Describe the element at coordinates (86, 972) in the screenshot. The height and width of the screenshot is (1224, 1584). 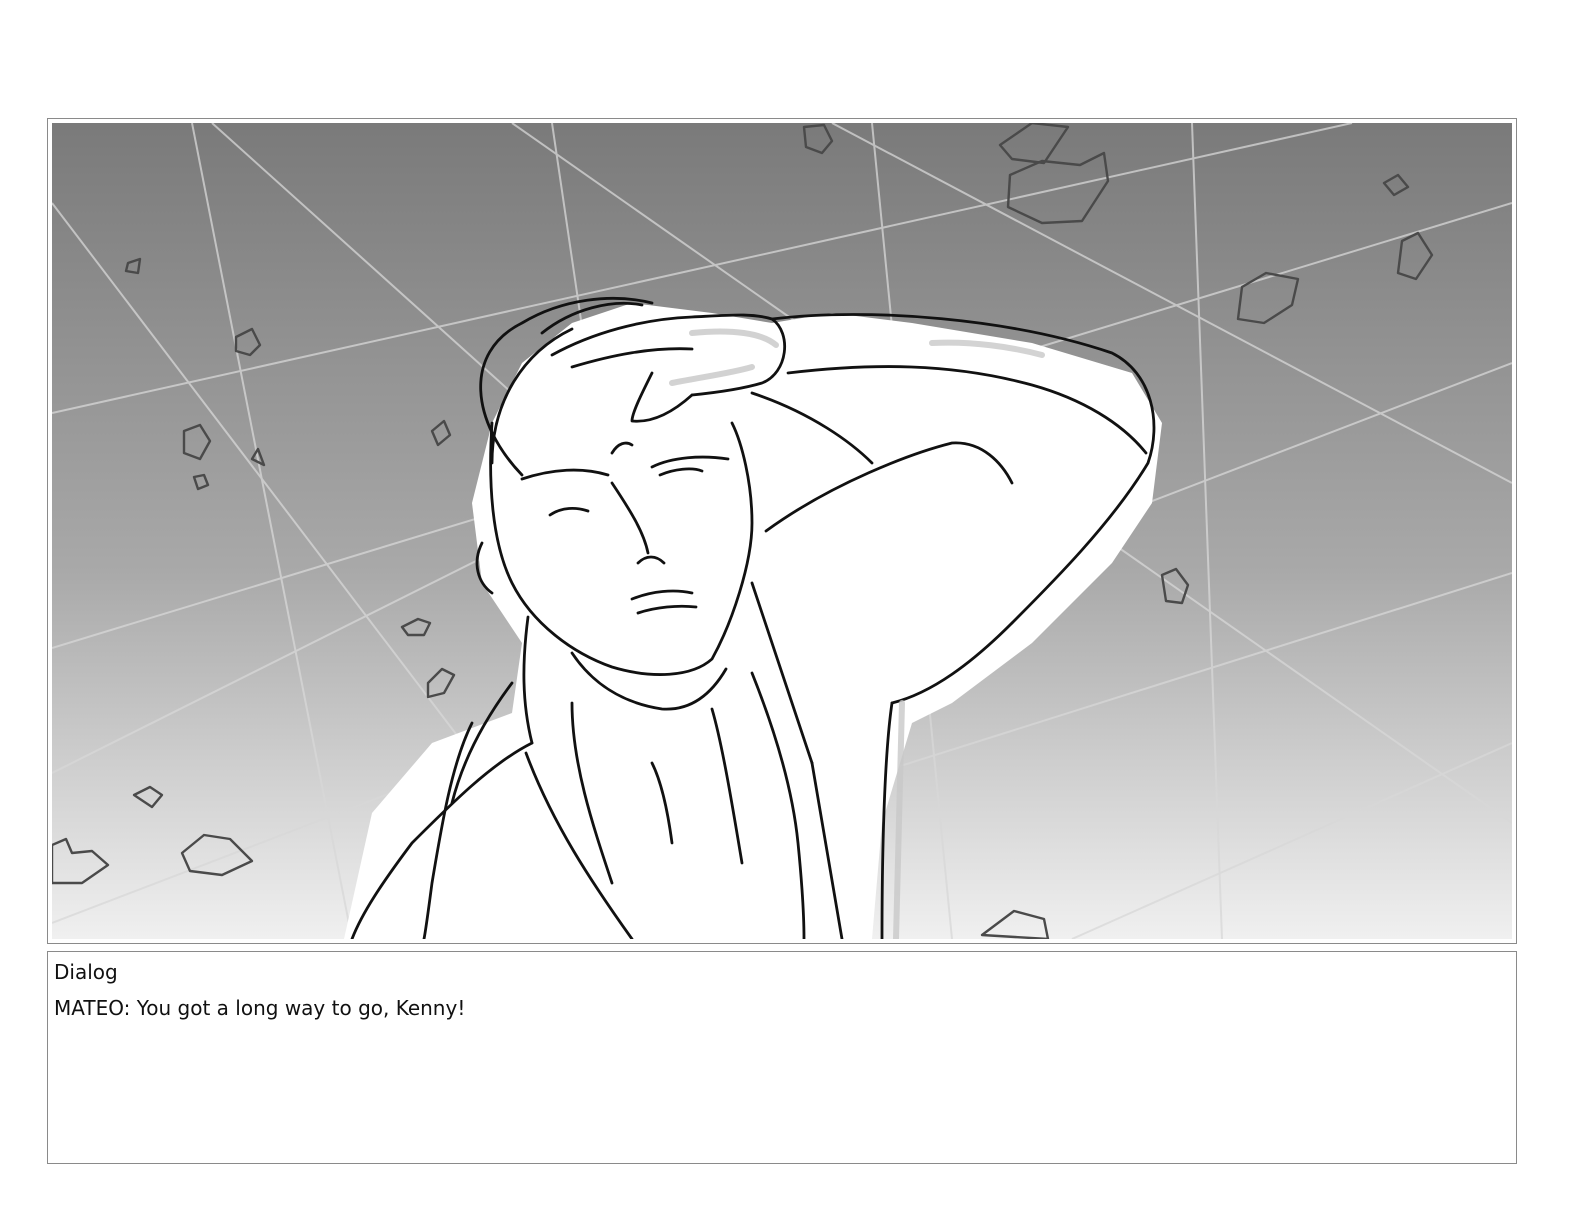
I see `dialog-label: Dialog` at that location.